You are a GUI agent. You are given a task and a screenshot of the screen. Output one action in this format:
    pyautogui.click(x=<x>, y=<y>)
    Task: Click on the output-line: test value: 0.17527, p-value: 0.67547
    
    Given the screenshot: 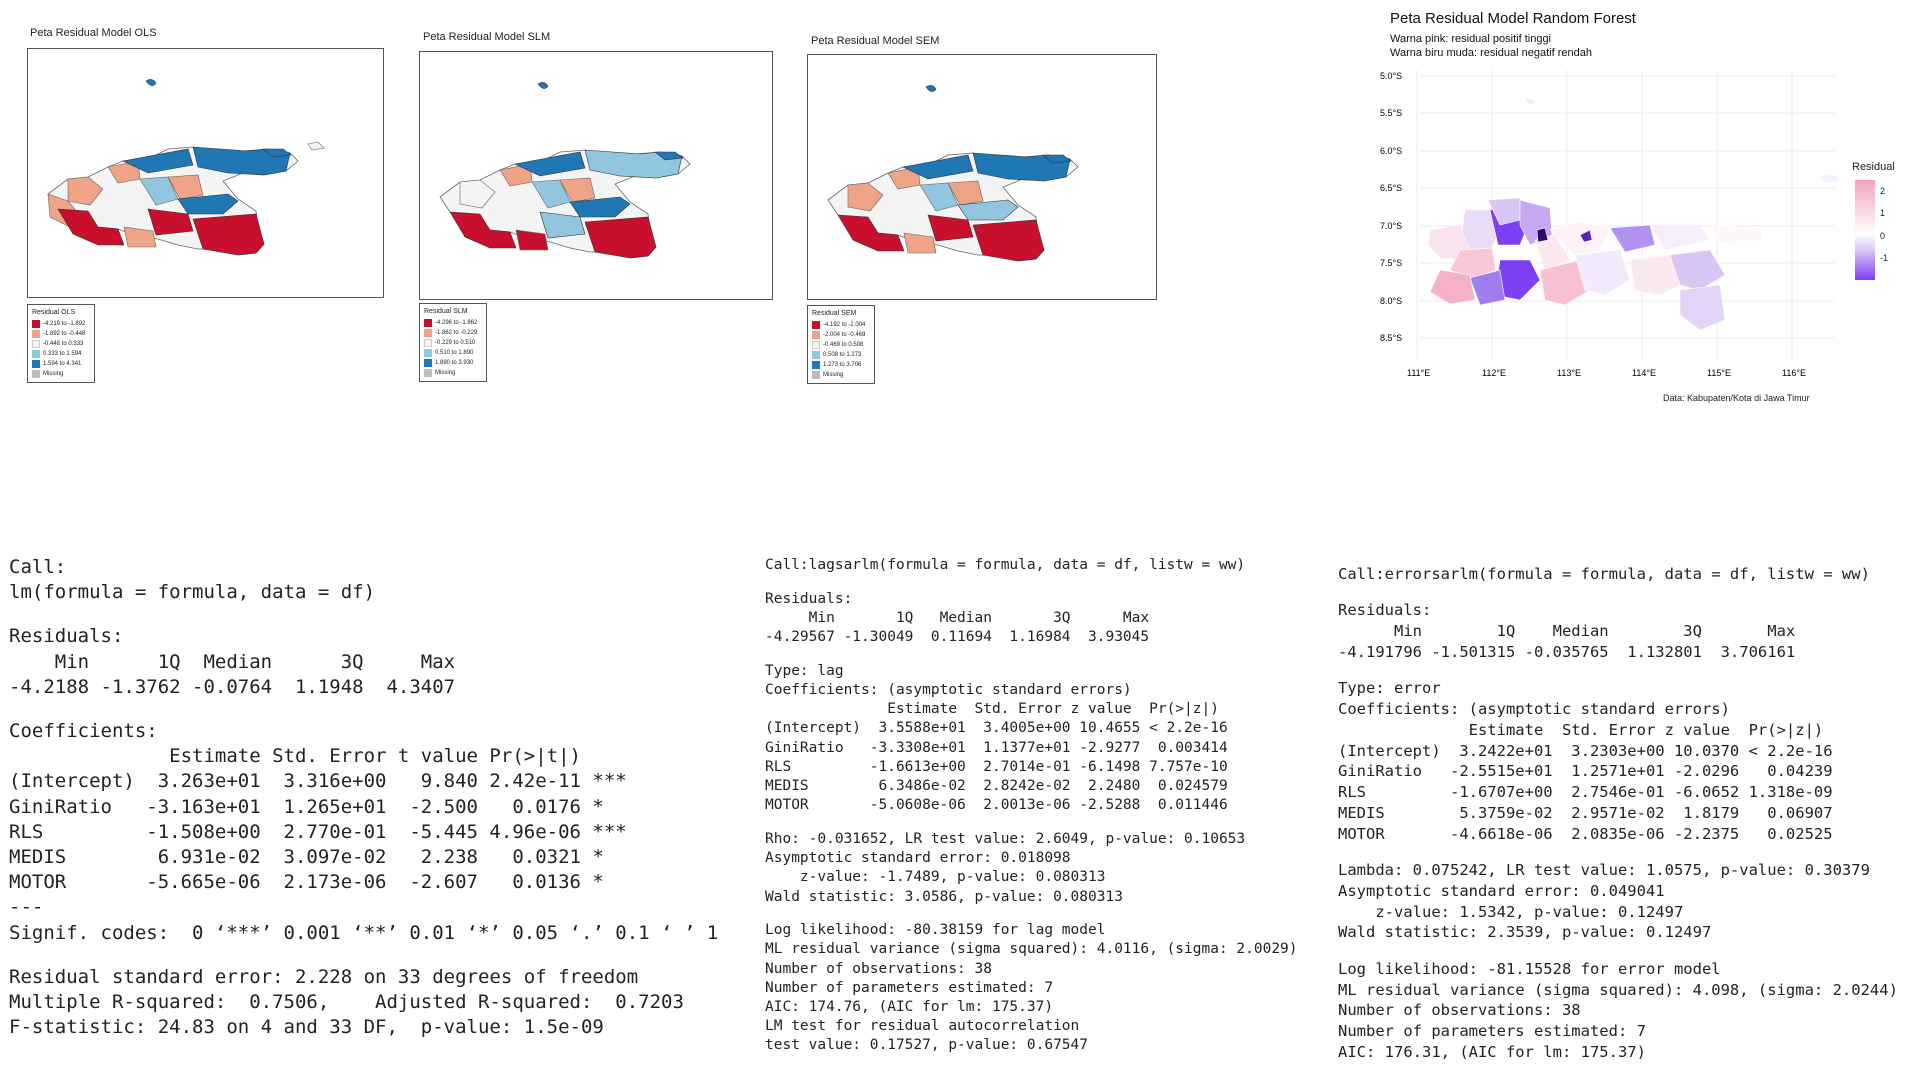 What is the action you would take?
    pyautogui.click(x=927, y=1045)
    